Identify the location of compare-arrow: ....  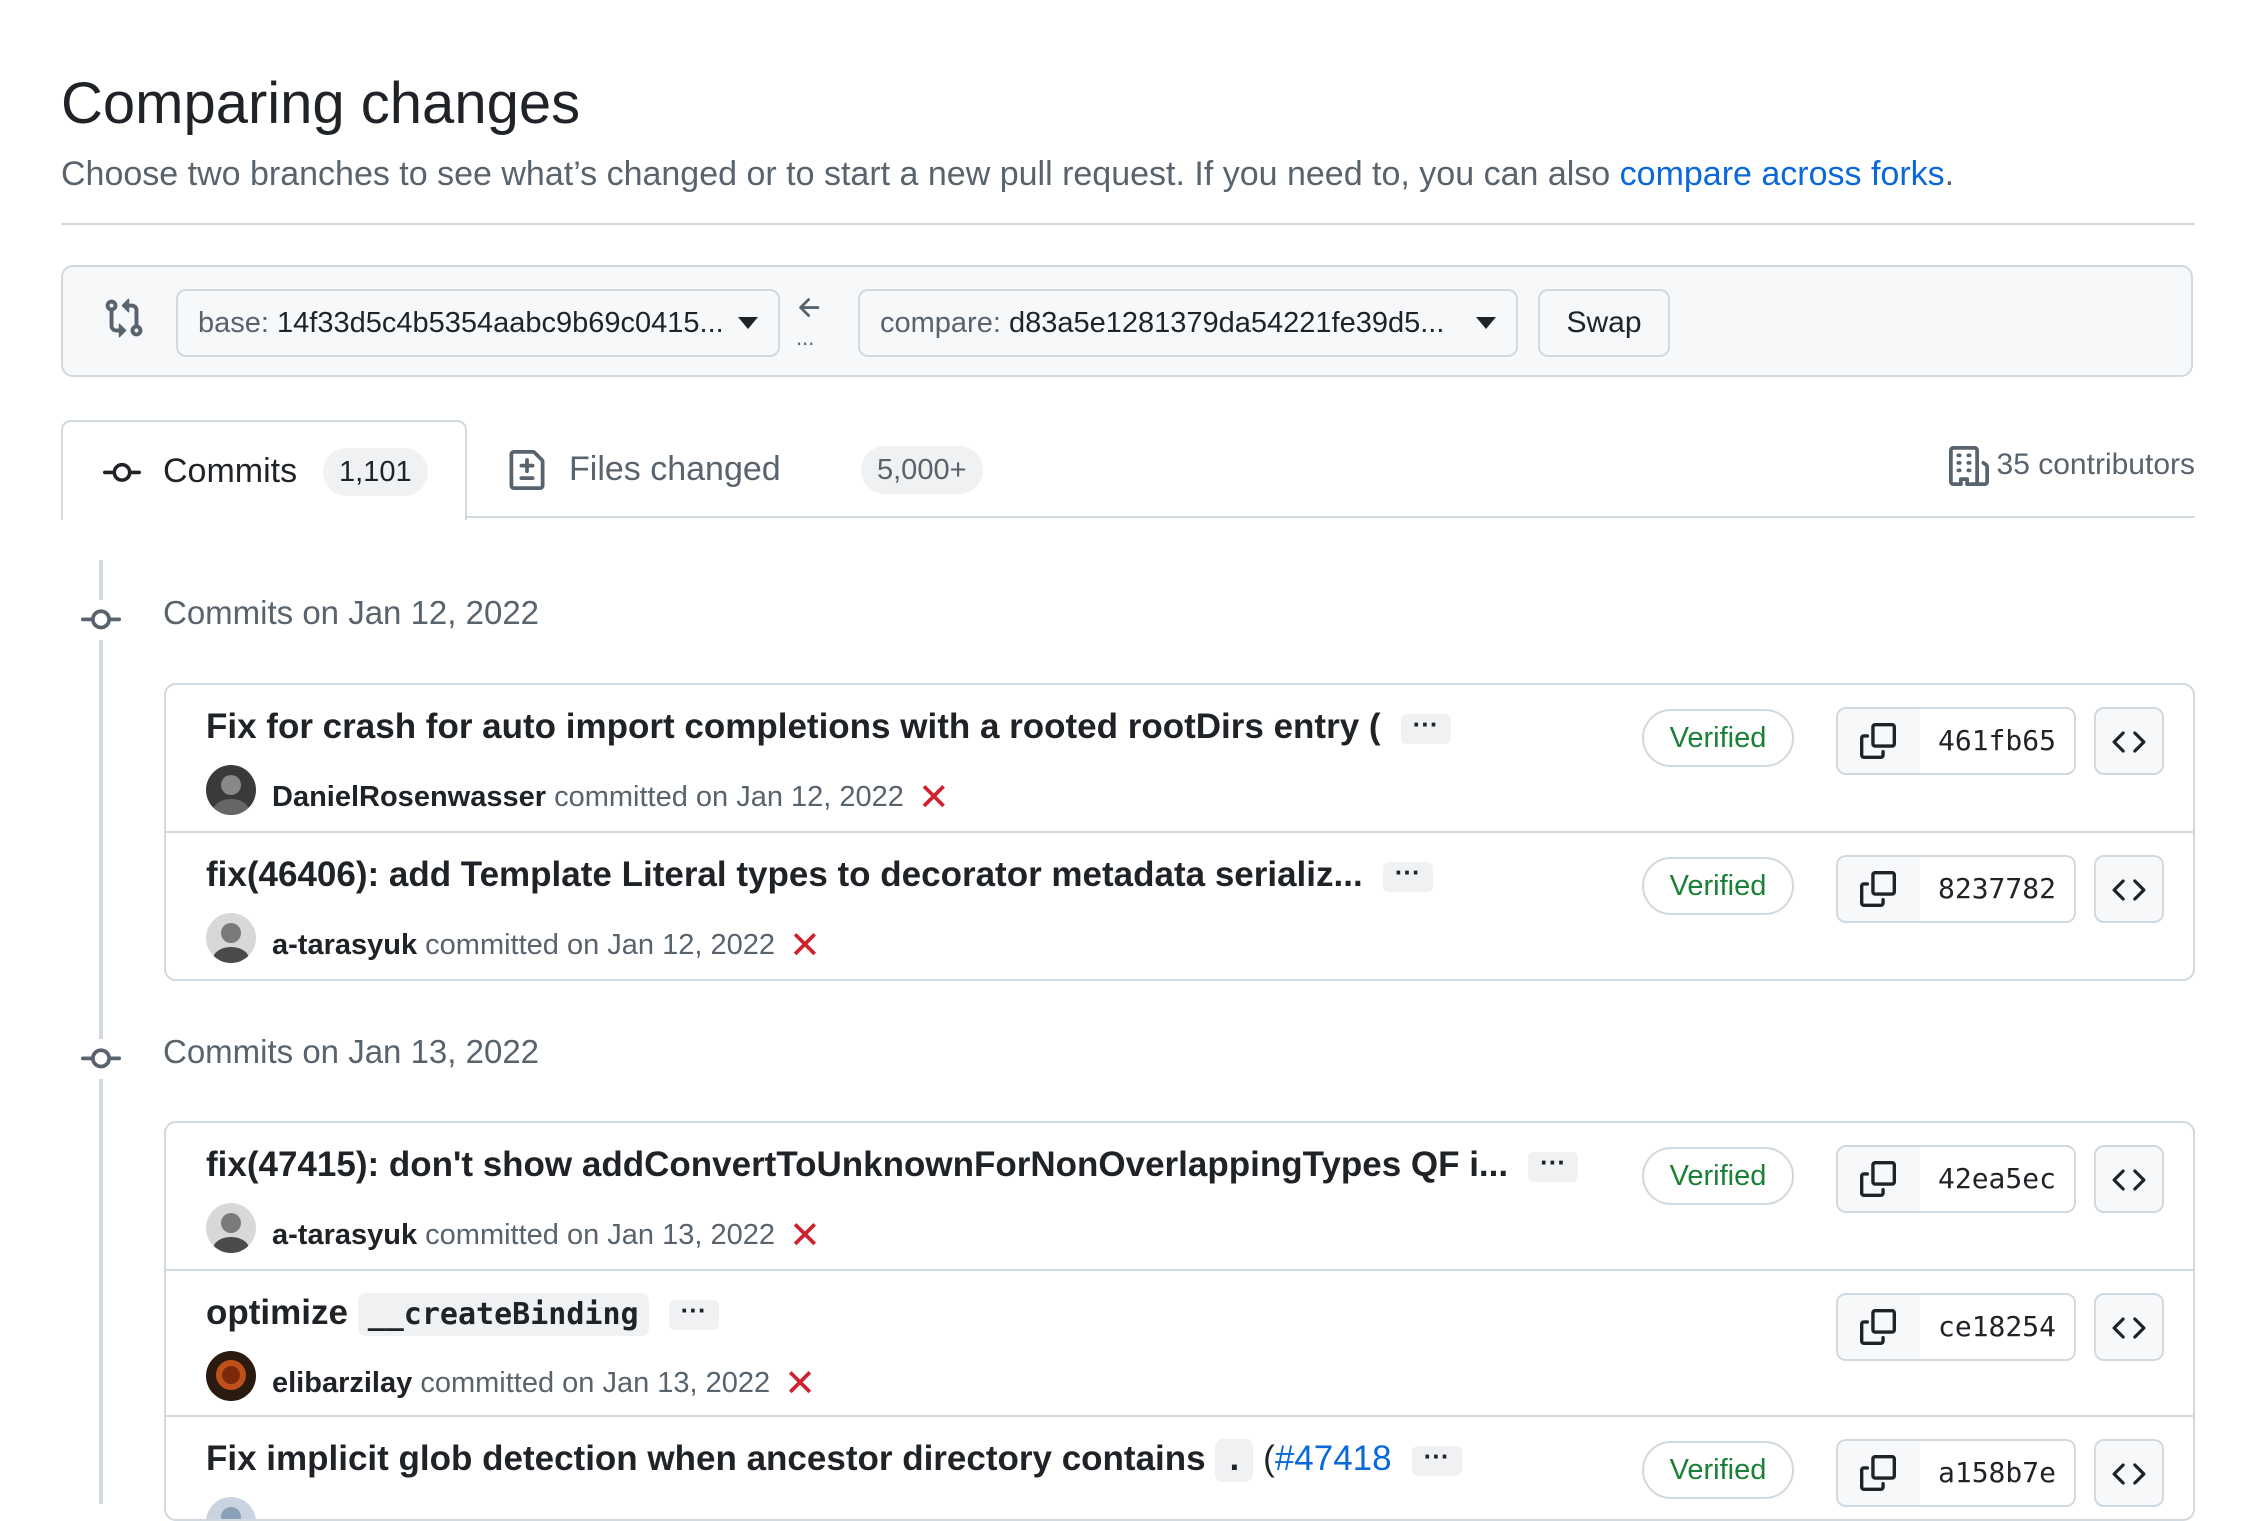
(810, 324).